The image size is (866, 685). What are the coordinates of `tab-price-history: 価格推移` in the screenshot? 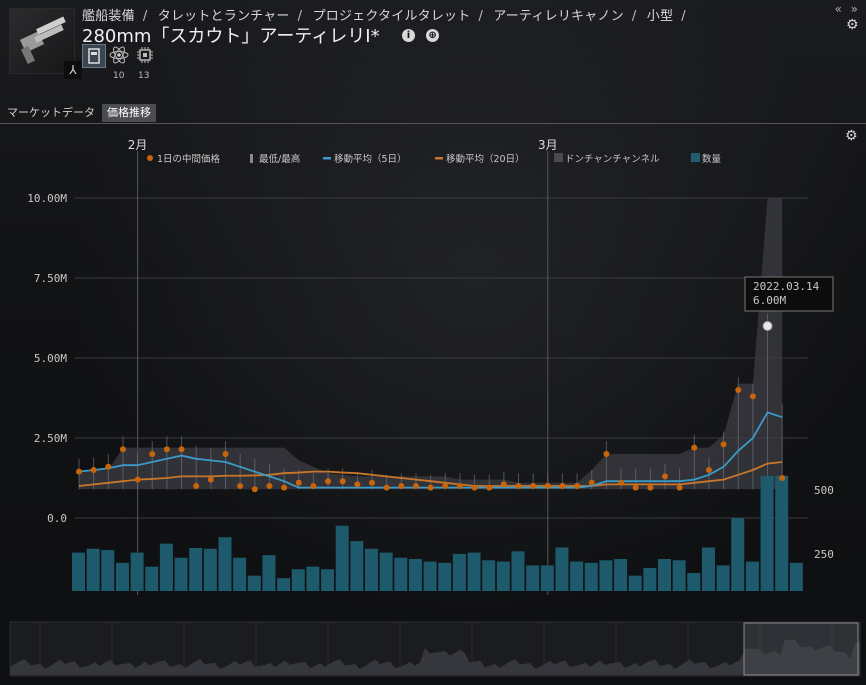 It's located at (129, 113).